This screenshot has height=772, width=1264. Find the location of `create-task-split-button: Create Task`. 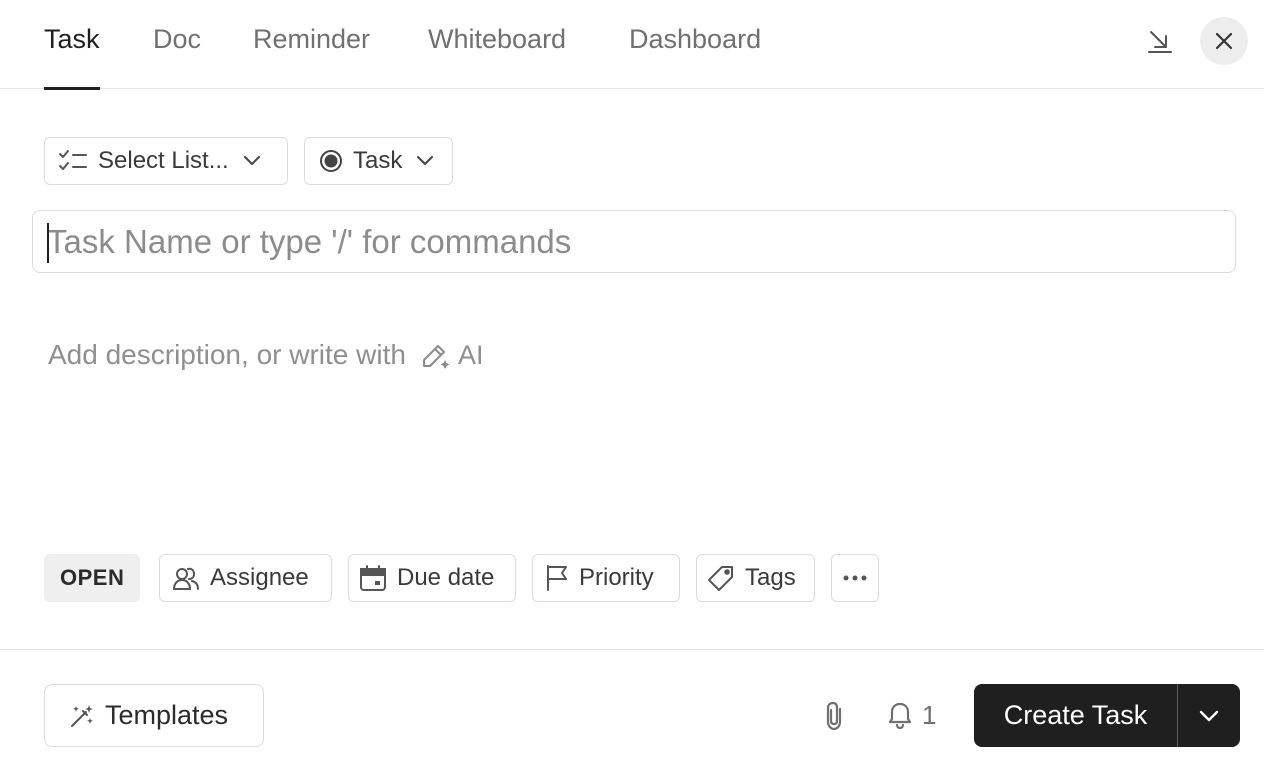

create-task-split-button: Create Task is located at coordinates (1107, 715).